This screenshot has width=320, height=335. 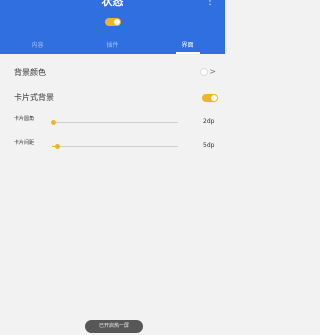 I want to click on more-vert-icon: ⋮, so click(x=210, y=3).